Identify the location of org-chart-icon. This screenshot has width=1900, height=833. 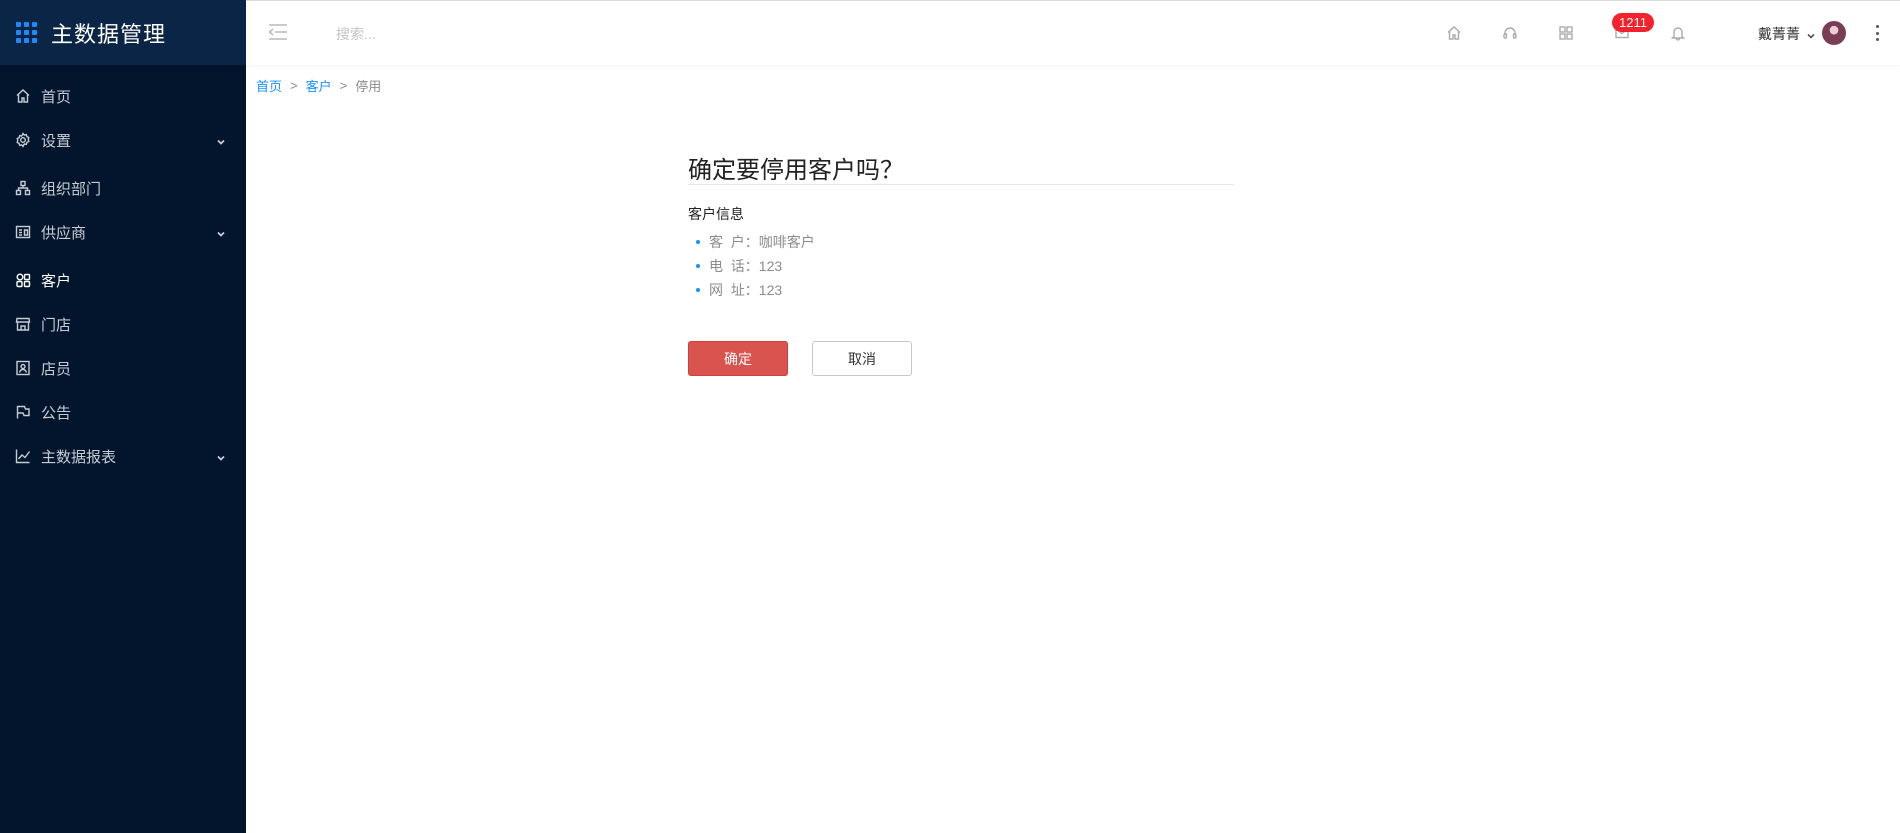
(22, 188).